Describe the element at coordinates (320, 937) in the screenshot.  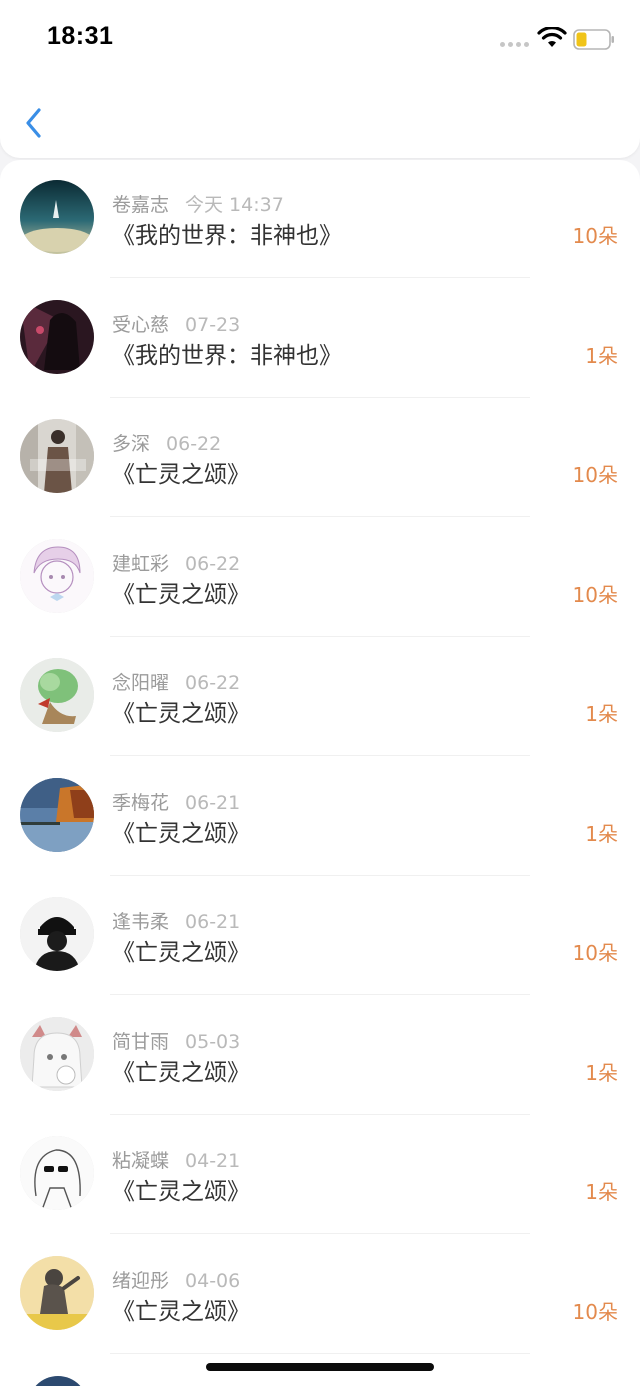
I see `list-item: 逢韦柔 06-21 《亡灵之颂》 10朵` at that location.